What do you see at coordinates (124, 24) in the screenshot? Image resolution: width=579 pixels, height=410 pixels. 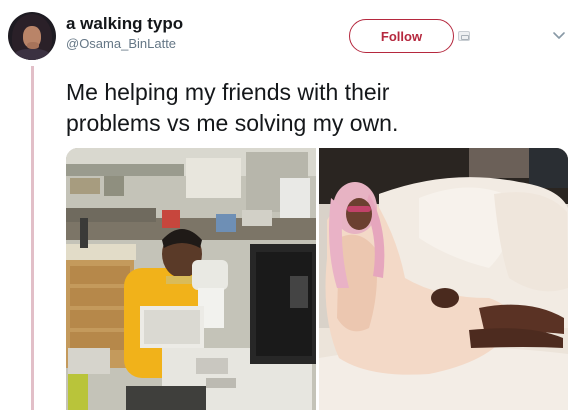 I see `display-name: a walking typo` at bounding box center [124, 24].